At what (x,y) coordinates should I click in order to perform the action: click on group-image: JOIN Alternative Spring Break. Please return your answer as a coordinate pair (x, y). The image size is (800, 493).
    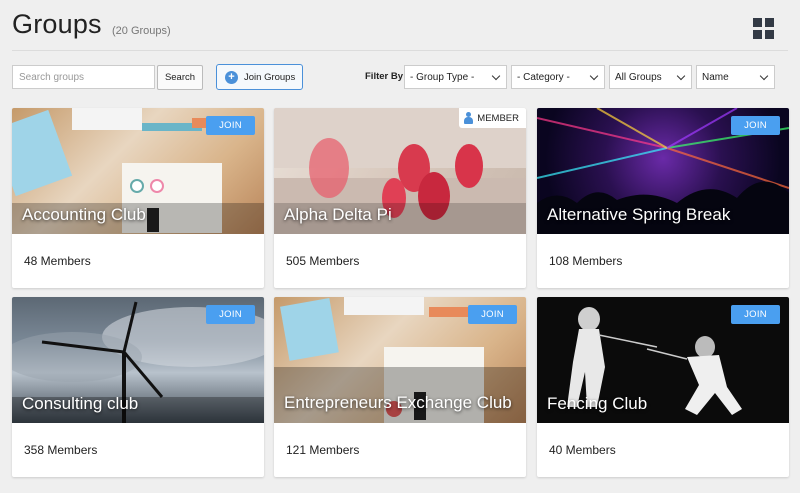
    Looking at the image, I should click on (663, 171).